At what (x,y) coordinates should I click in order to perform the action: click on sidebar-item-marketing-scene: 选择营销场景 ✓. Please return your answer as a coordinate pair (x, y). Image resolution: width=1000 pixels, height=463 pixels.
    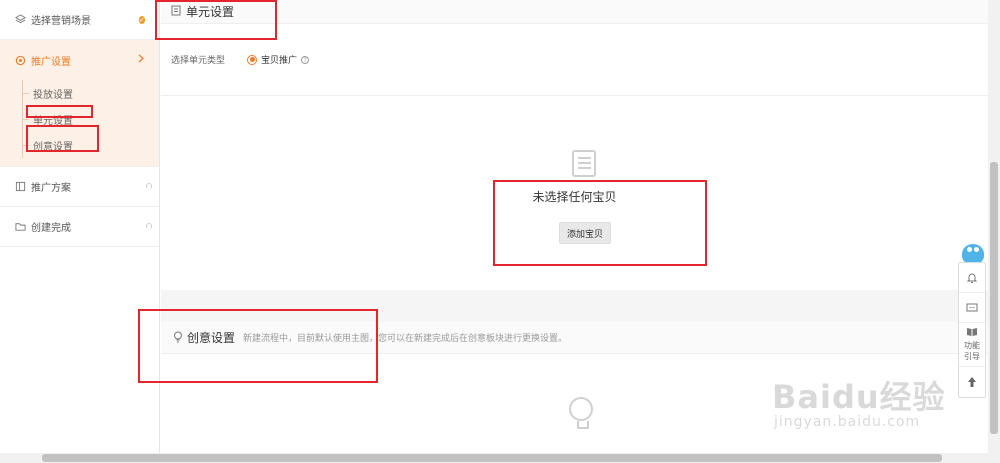
    Looking at the image, I should click on (79, 20).